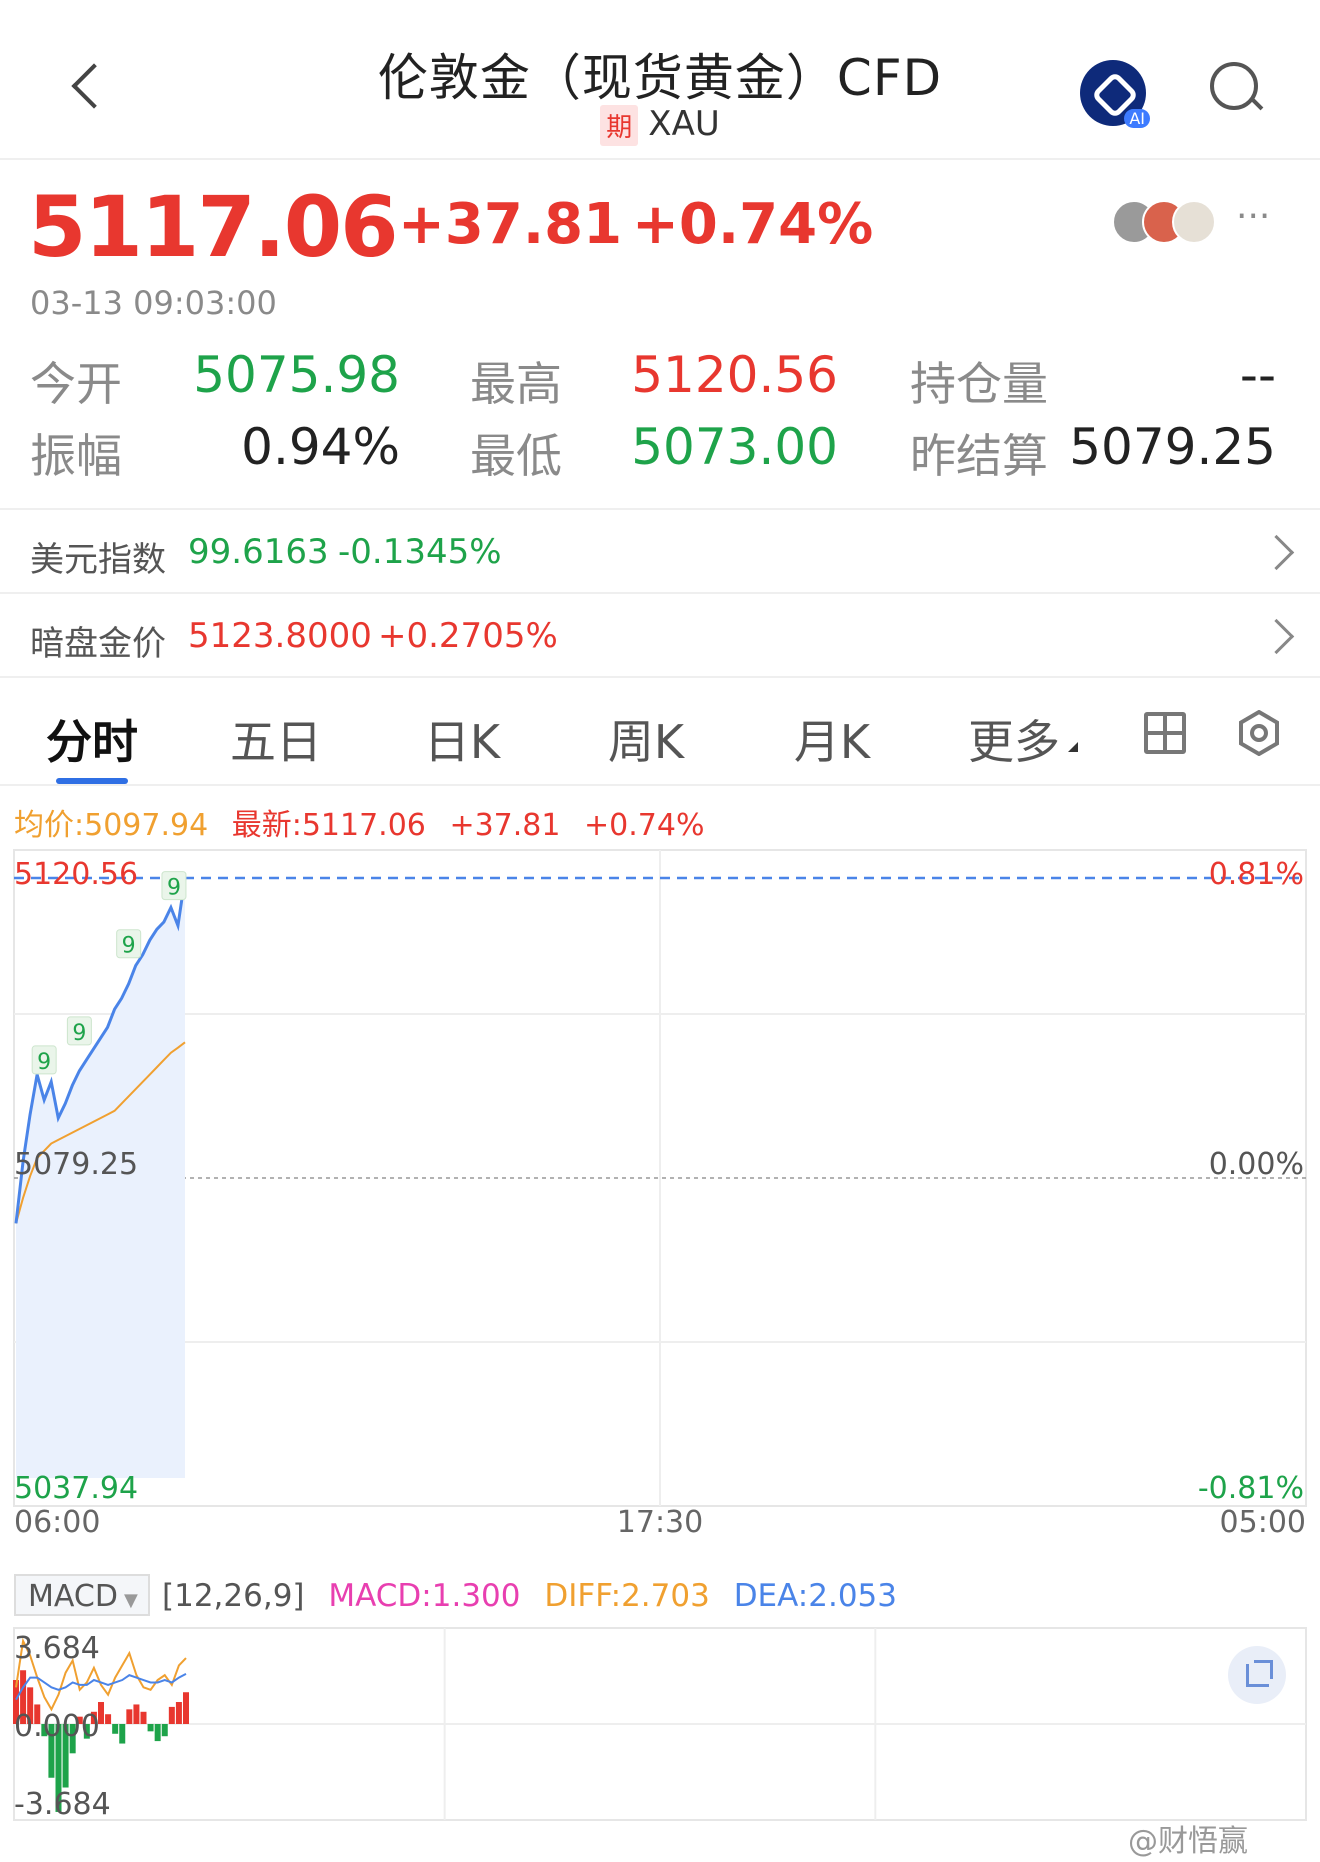 Image resolution: width=1320 pixels, height=1862 pixels. What do you see at coordinates (660, 637) in the screenshot?
I see `related-row: 暗盘金价 5123.8000 +0.2705%` at bounding box center [660, 637].